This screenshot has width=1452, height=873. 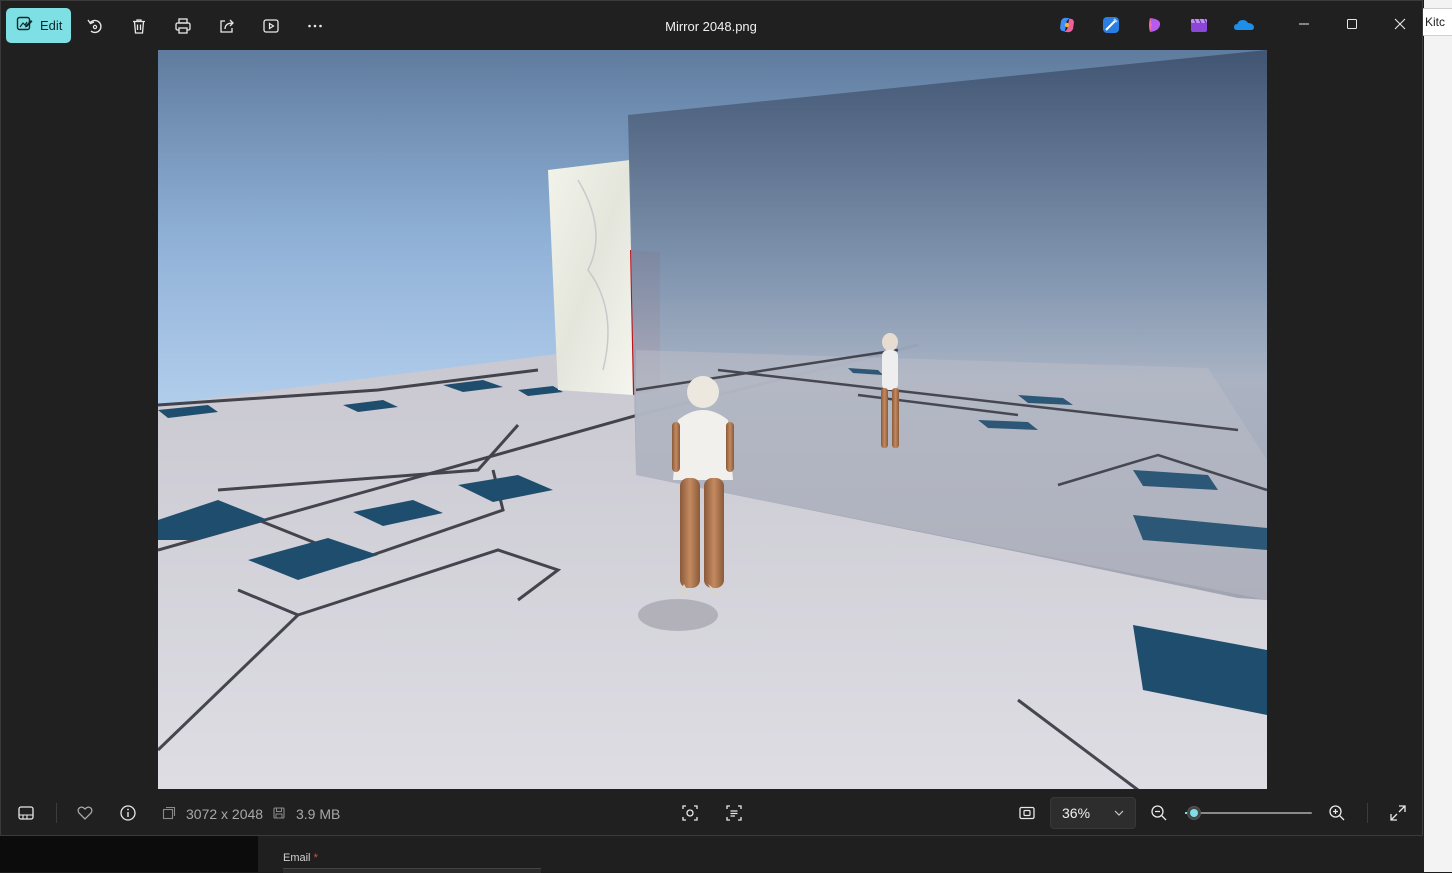 What do you see at coordinates (1155, 25) in the screenshot?
I see `clipchamp-icon` at bounding box center [1155, 25].